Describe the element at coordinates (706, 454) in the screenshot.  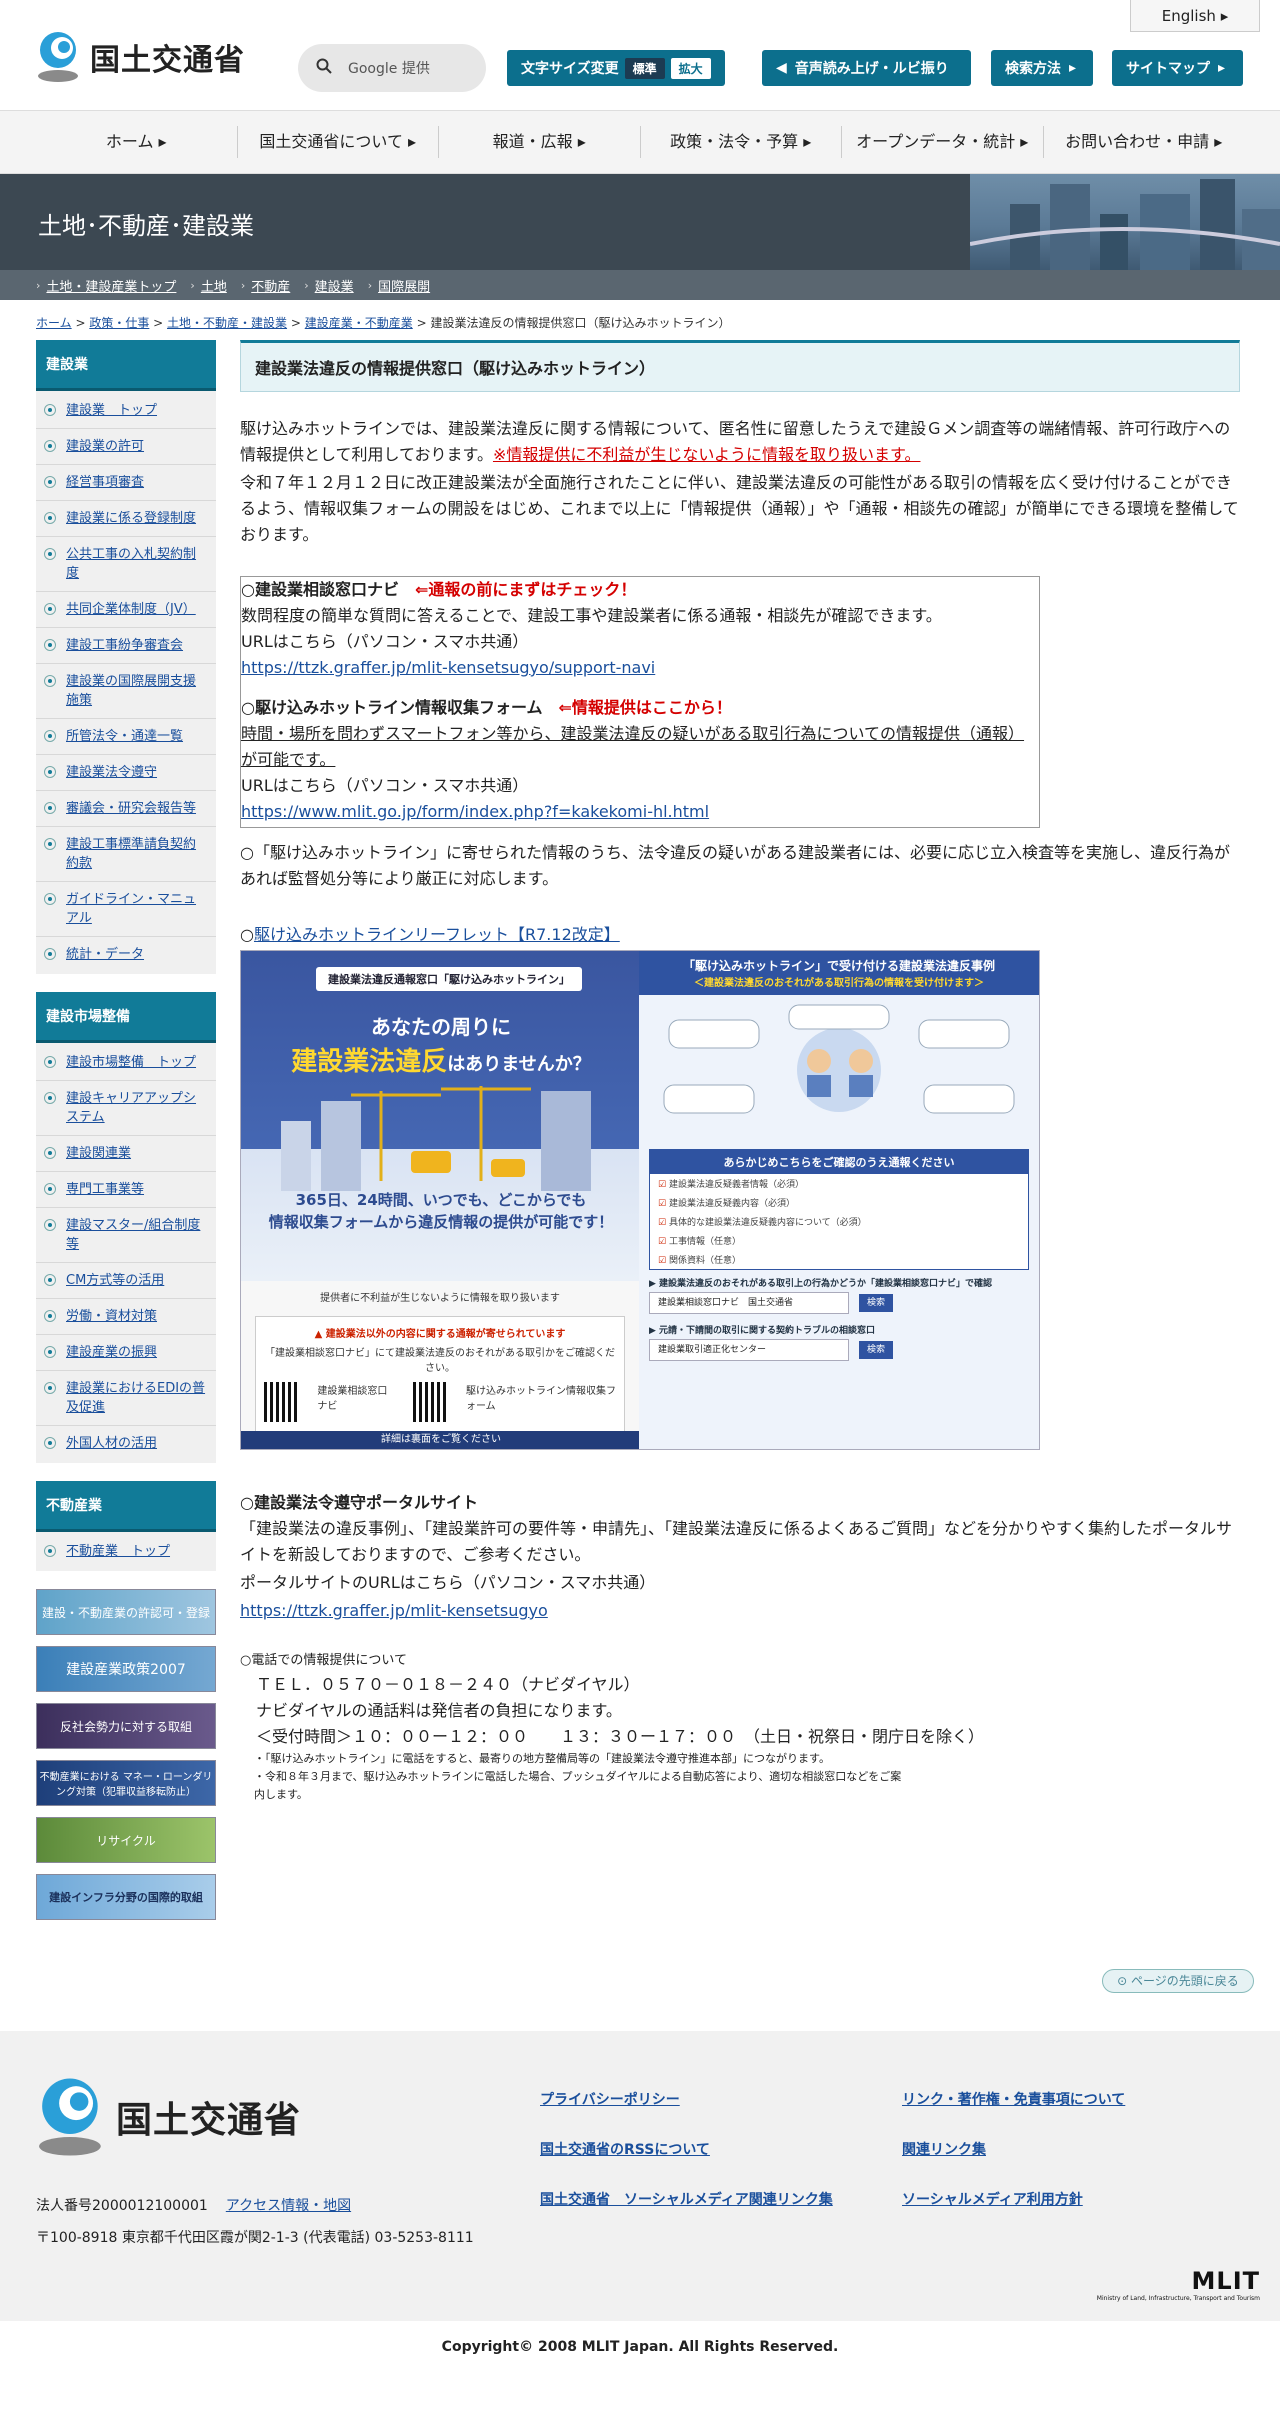
I see `privacy-note: ※情報提供に不利益が生じないように情報を取り扱います。` at that location.